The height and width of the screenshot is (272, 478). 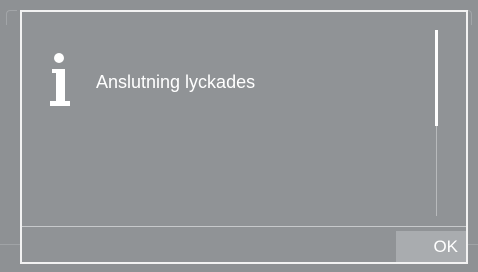 I want to click on background-corner-left, so click(x=11, y=17).